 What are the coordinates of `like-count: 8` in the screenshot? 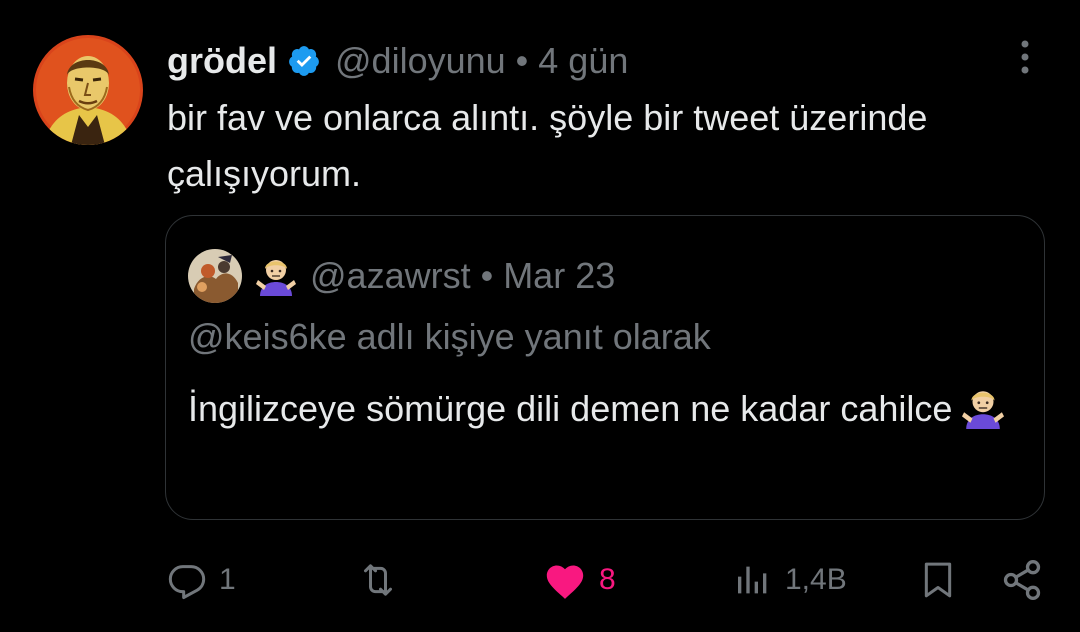 It's located at (607, 579).